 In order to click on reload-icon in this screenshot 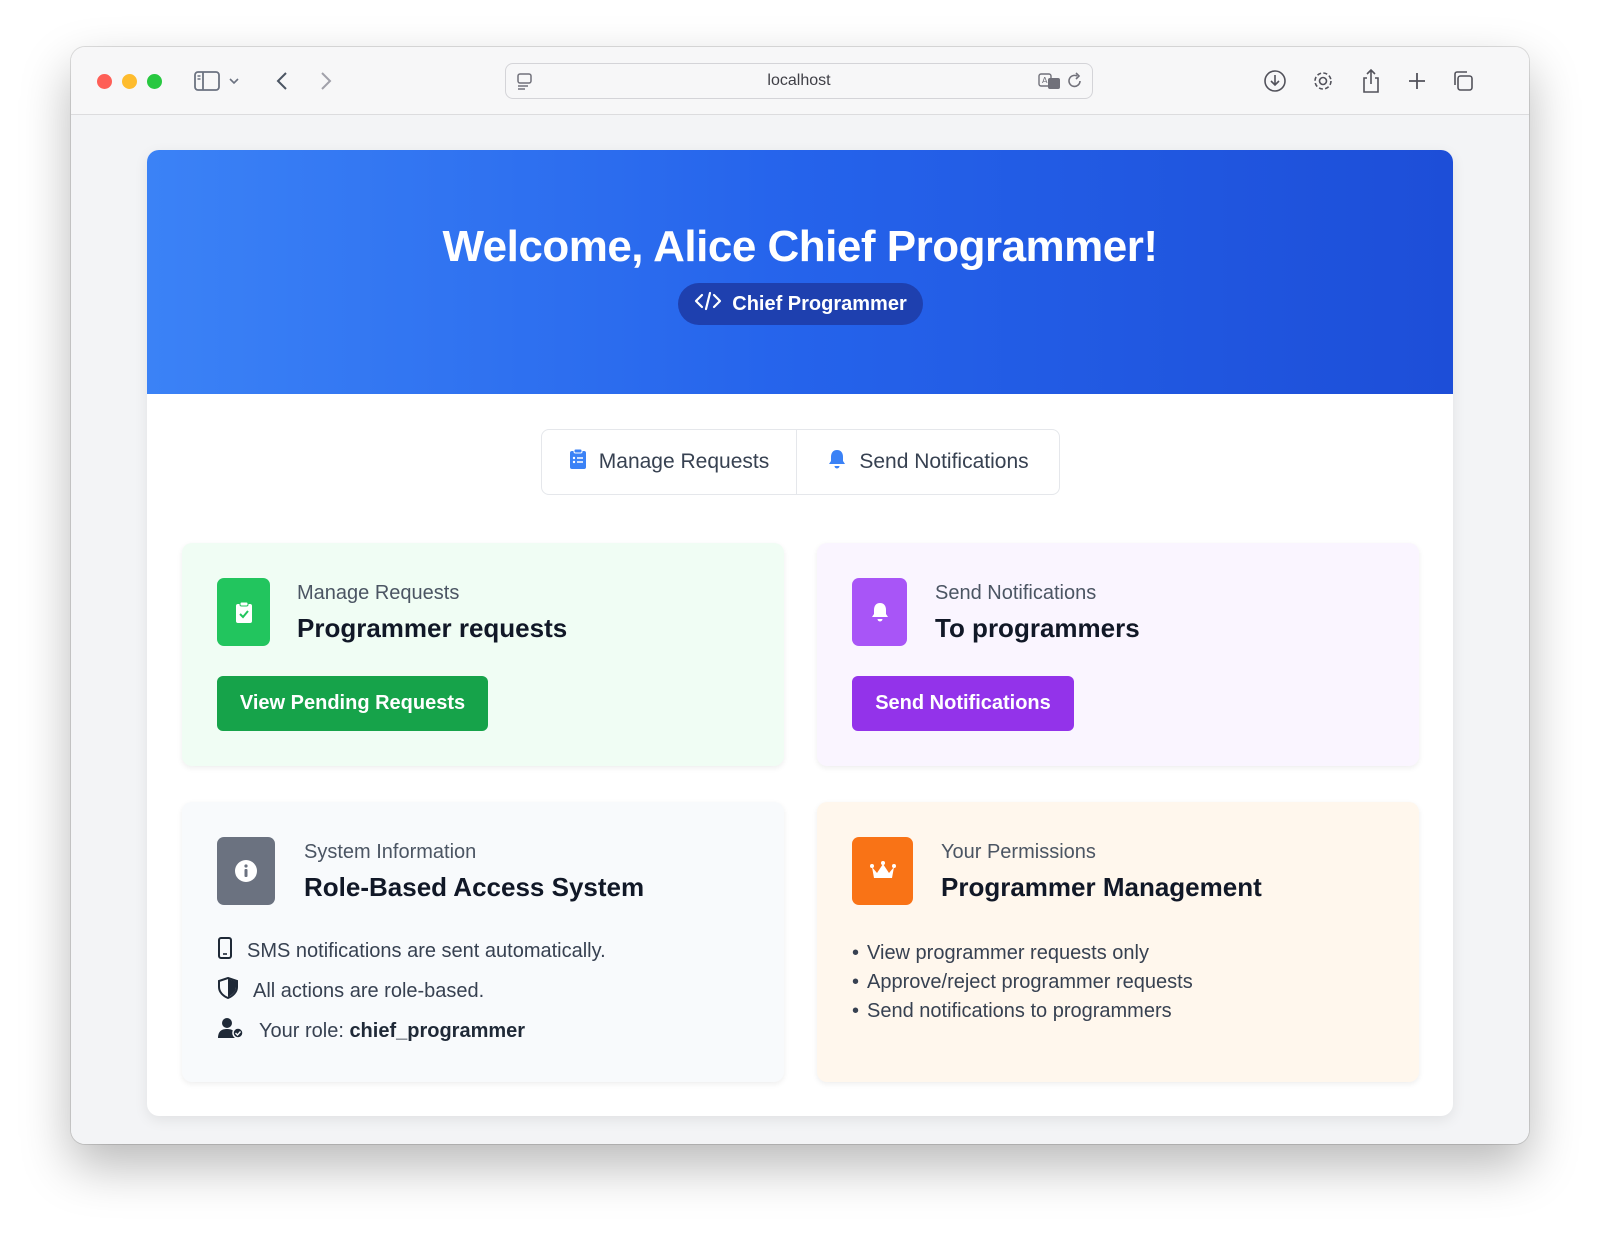, I will do `click(1075, 83)`.